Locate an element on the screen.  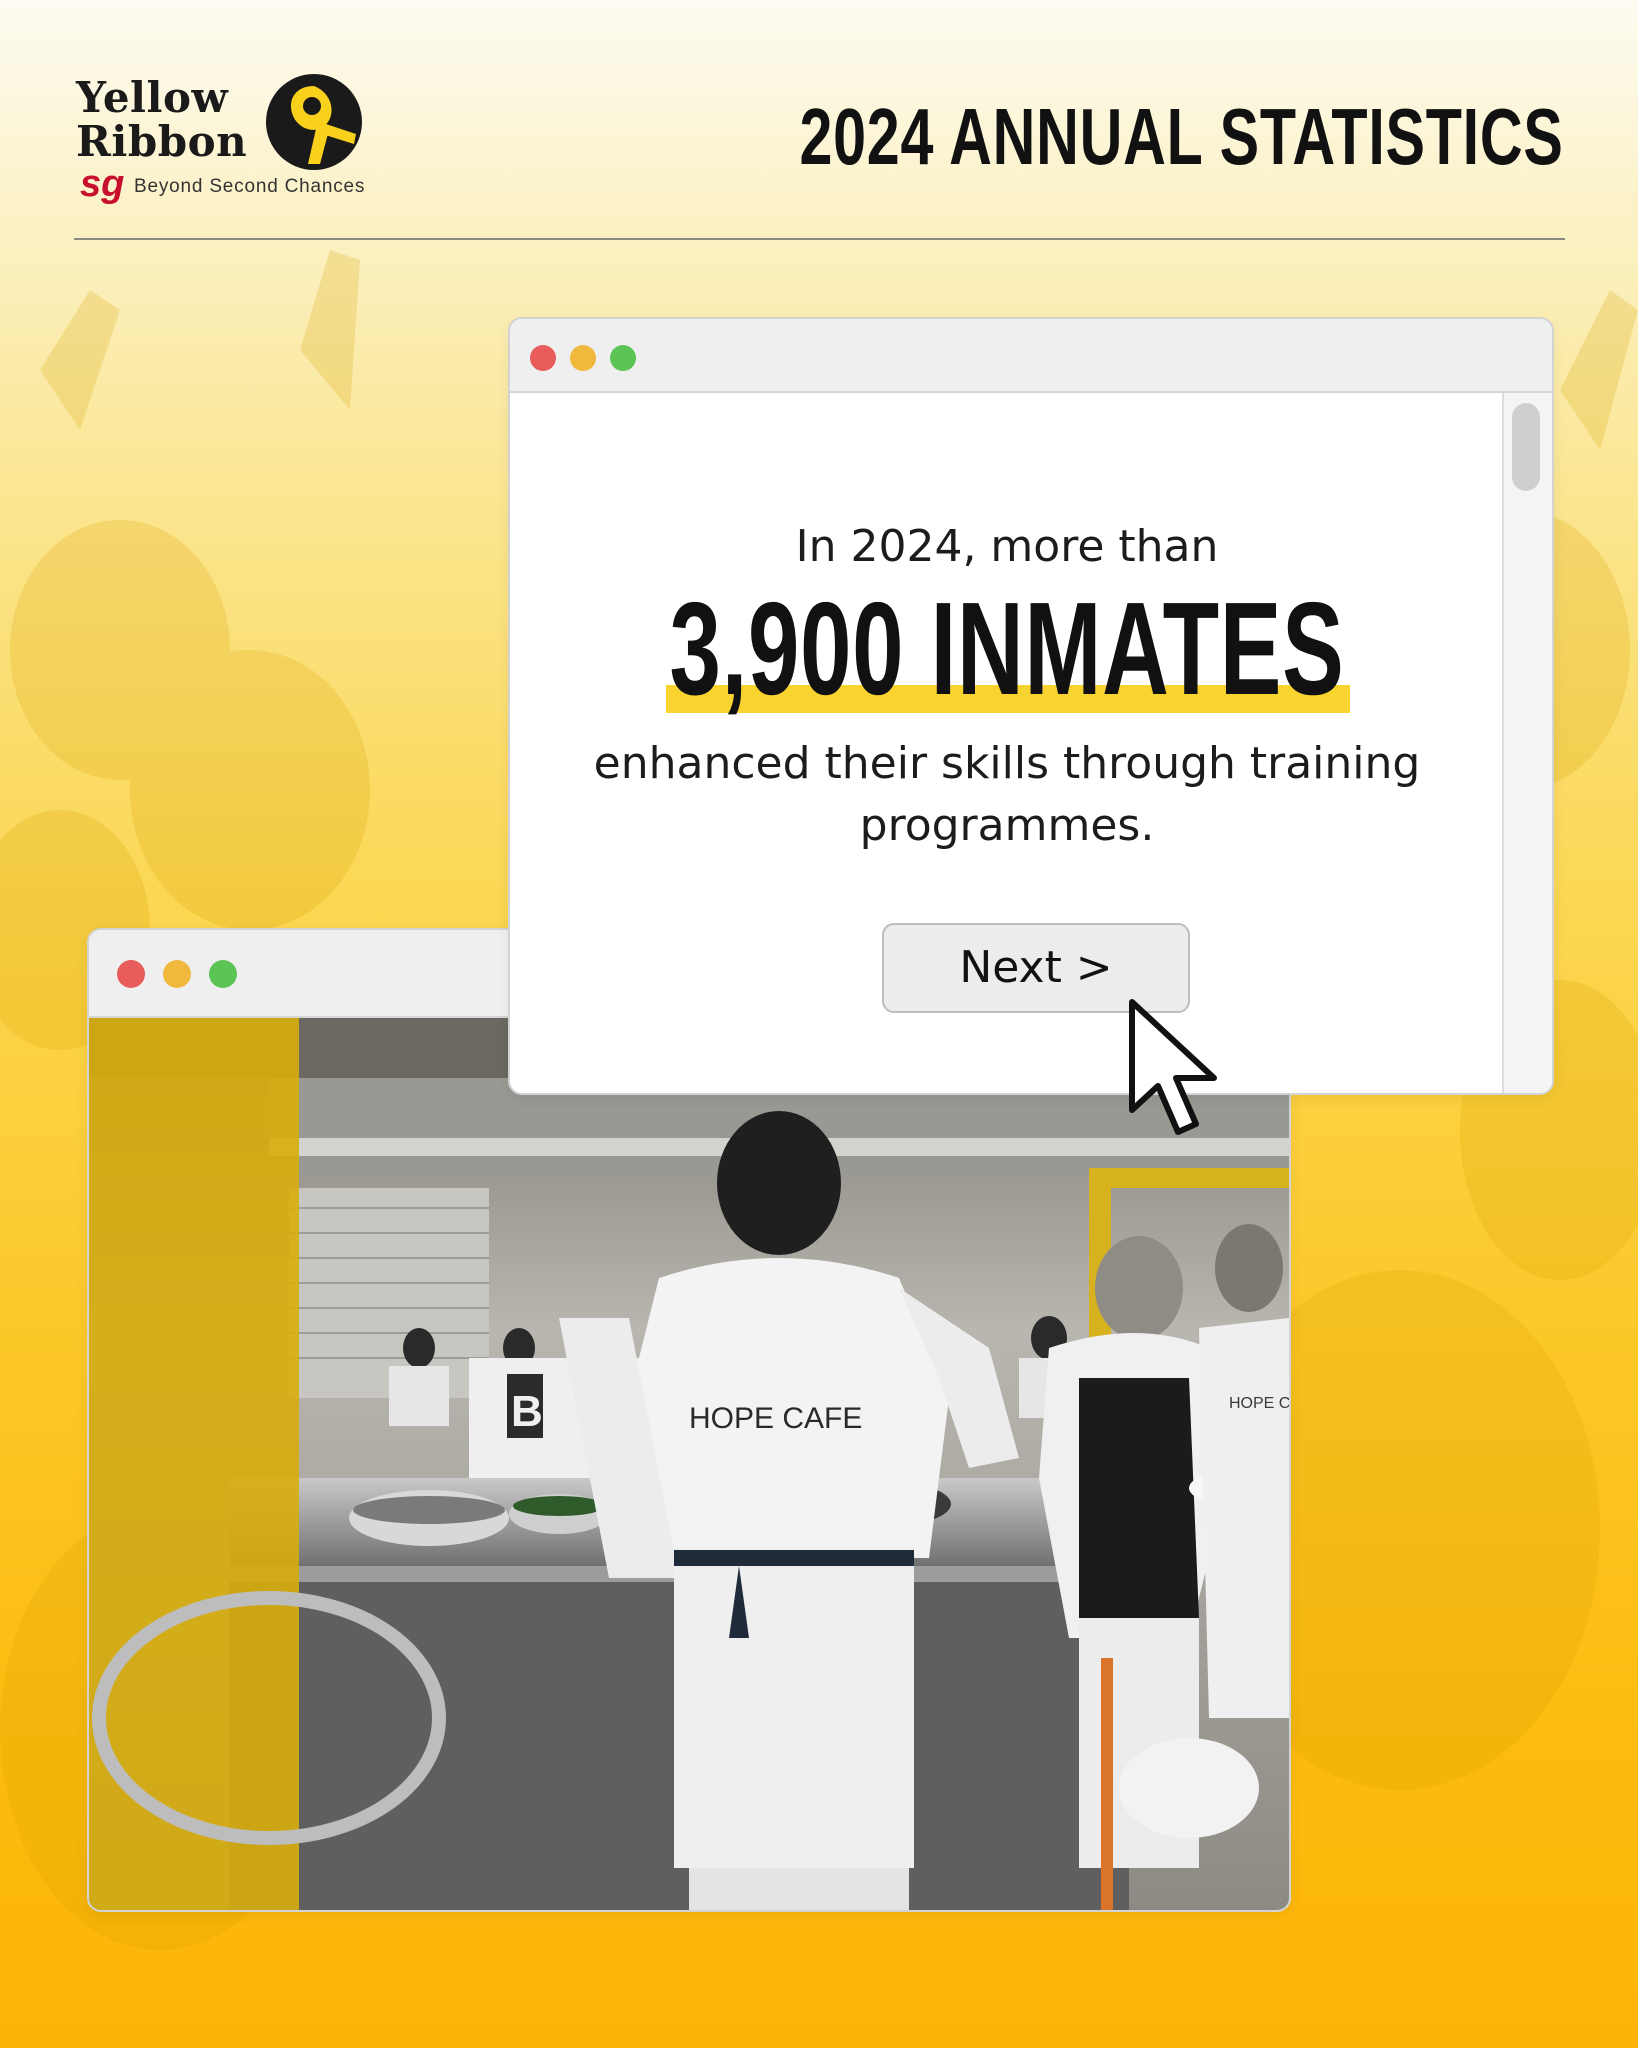
stat-window-titlebar is located at coordinates (1031, 356).